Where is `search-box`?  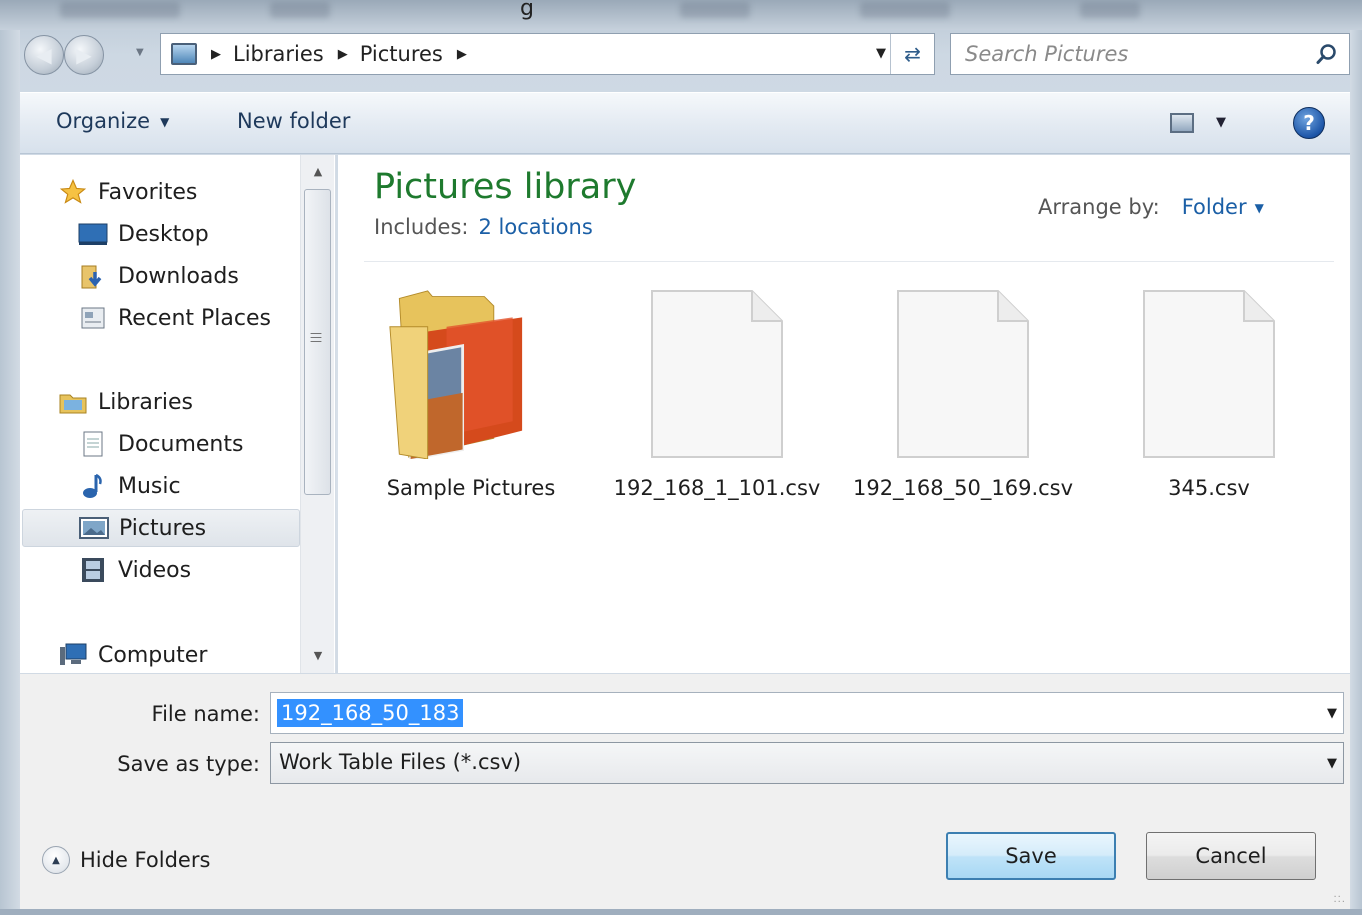 search-box is located at coordinates (1150, 54).